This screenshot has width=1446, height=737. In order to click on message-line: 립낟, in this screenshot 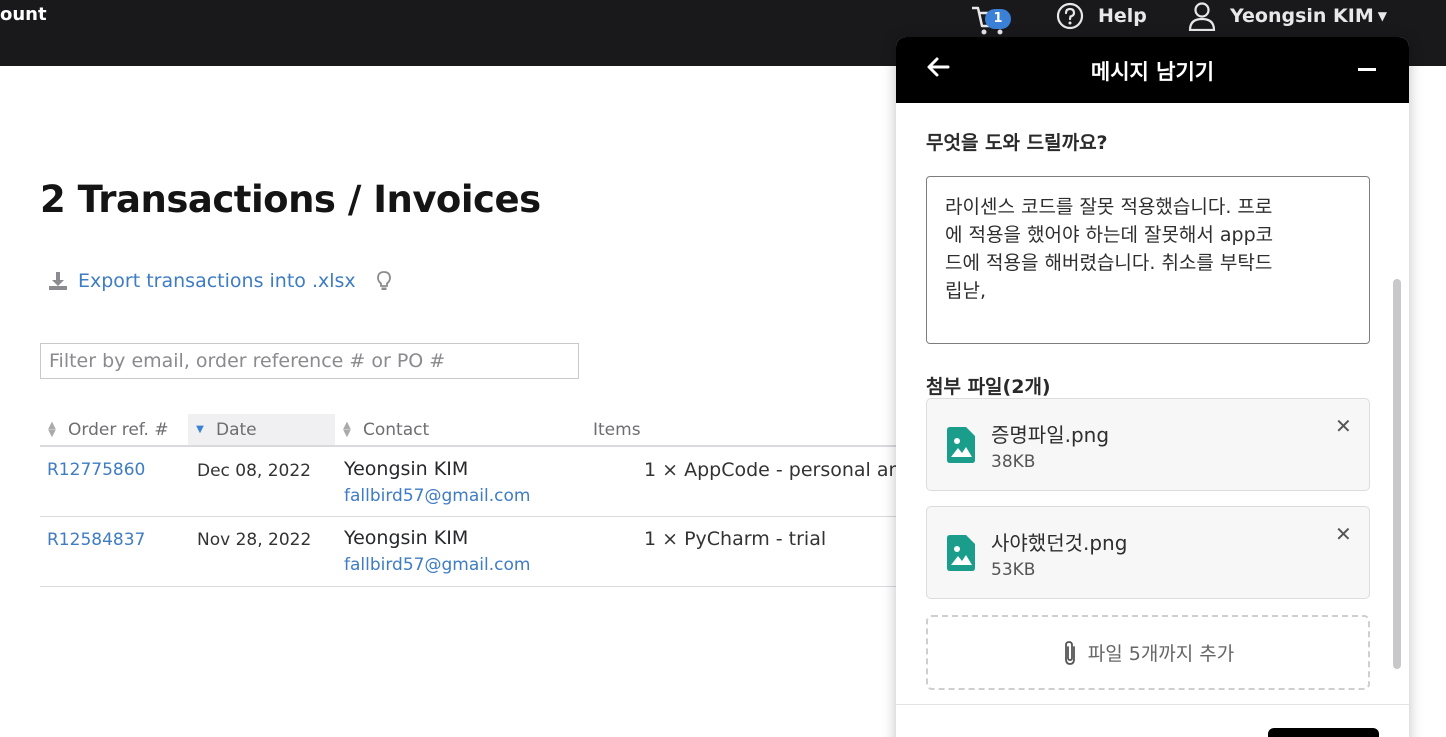, I will do `click(965, 291)`.